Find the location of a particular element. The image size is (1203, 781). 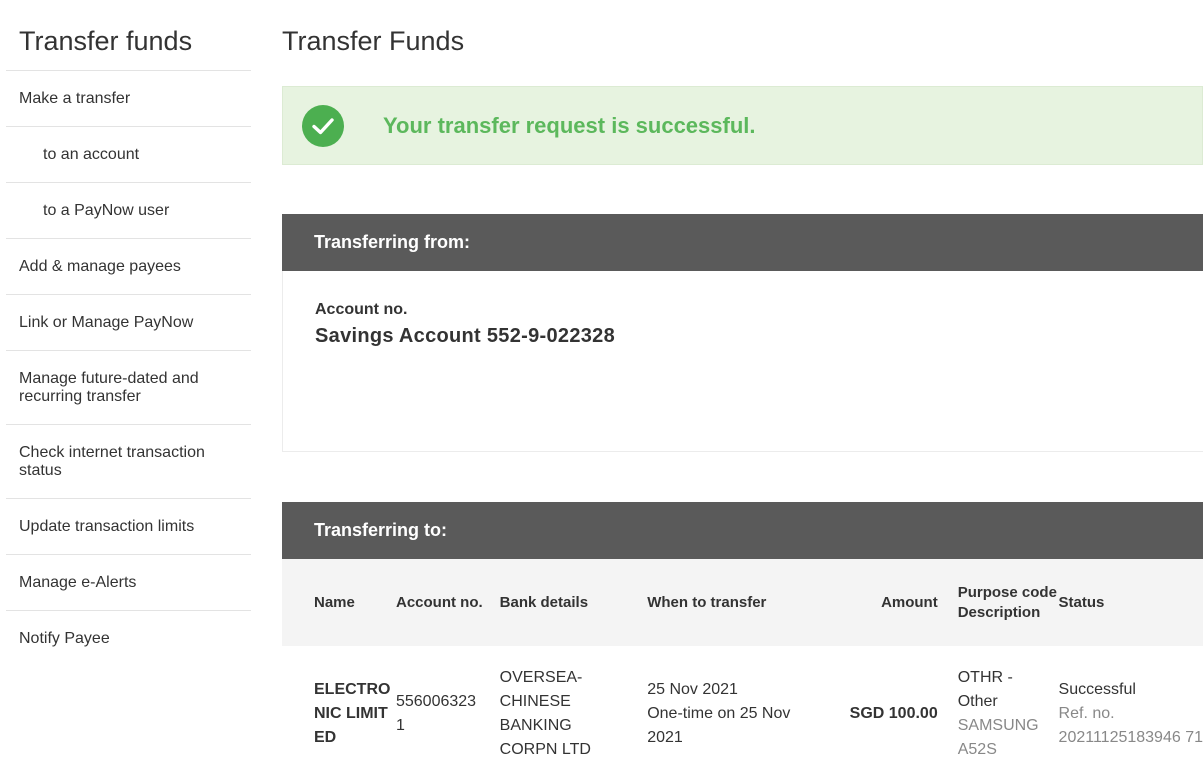

check-circle-icon is located at coordinates (323, 125).